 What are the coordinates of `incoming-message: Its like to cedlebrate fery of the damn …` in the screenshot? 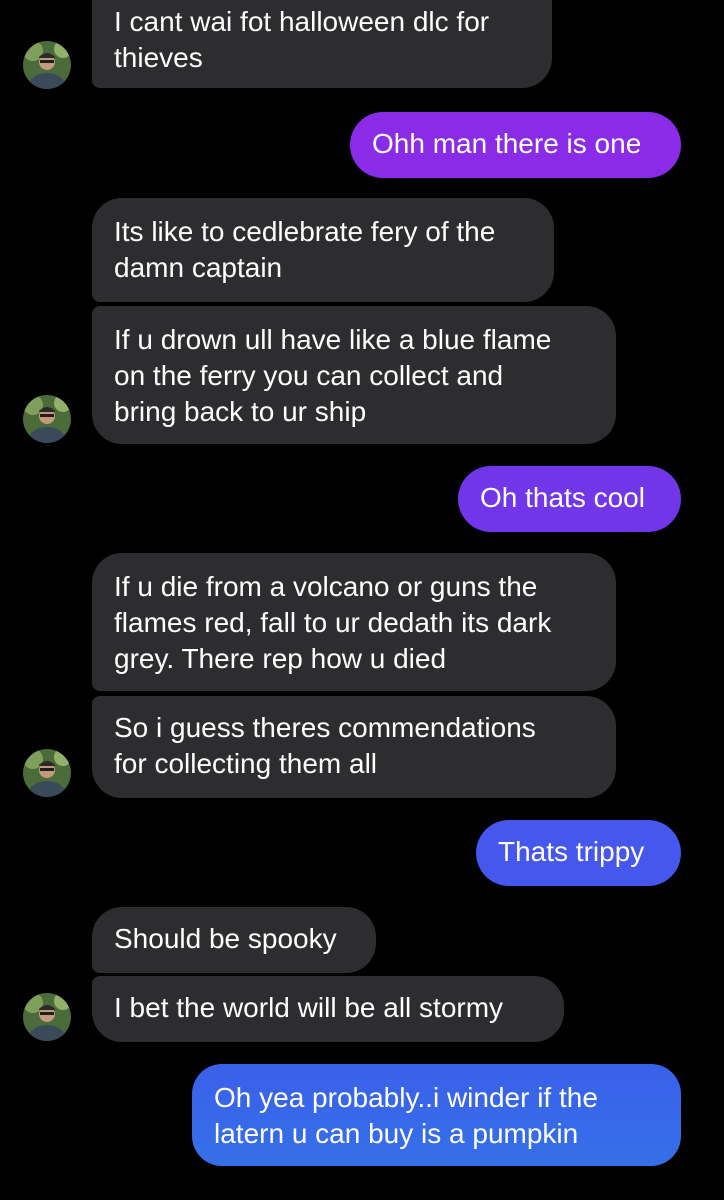 It's located at (323, 250).